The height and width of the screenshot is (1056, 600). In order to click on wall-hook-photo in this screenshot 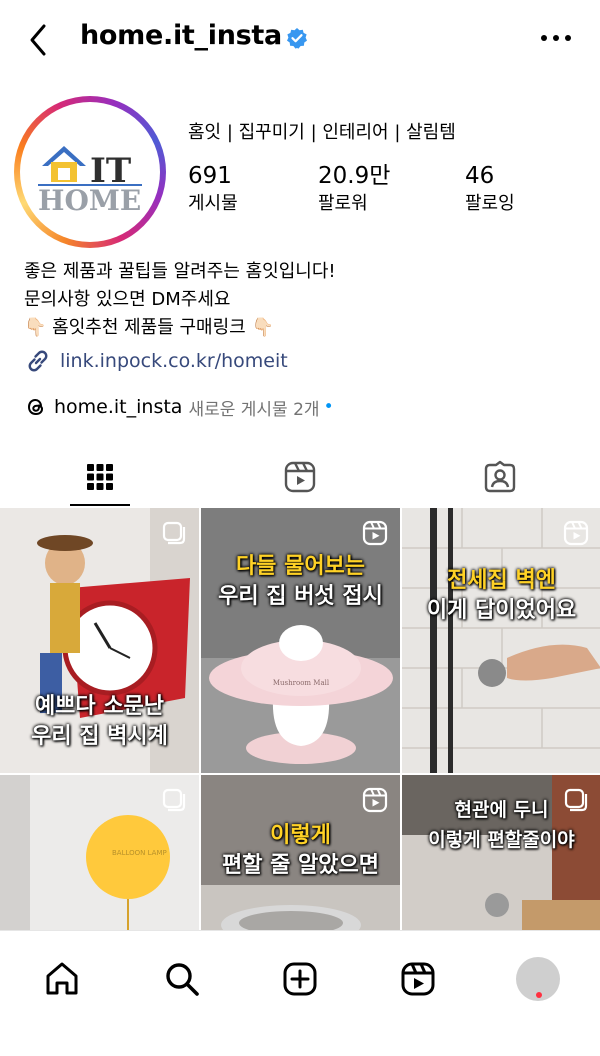, I will do `click(501, 640)`.